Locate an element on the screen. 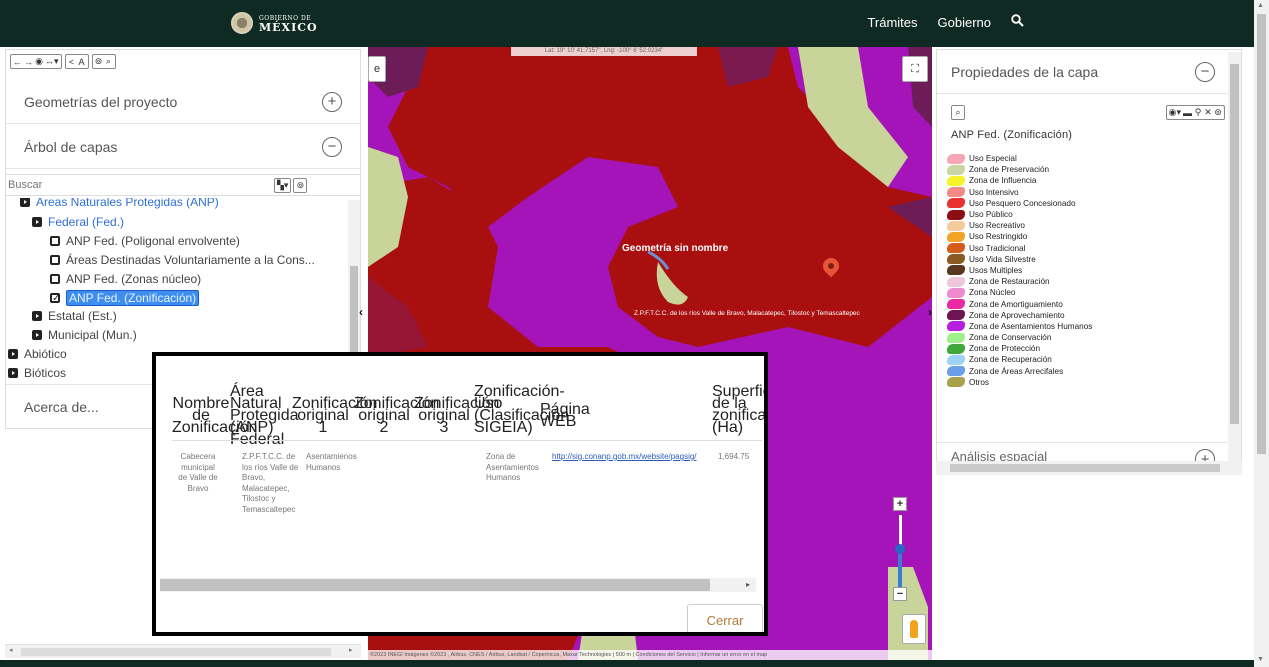  layer-search-row: ▚▾ ⊚ is located at coordinates (183, 185).